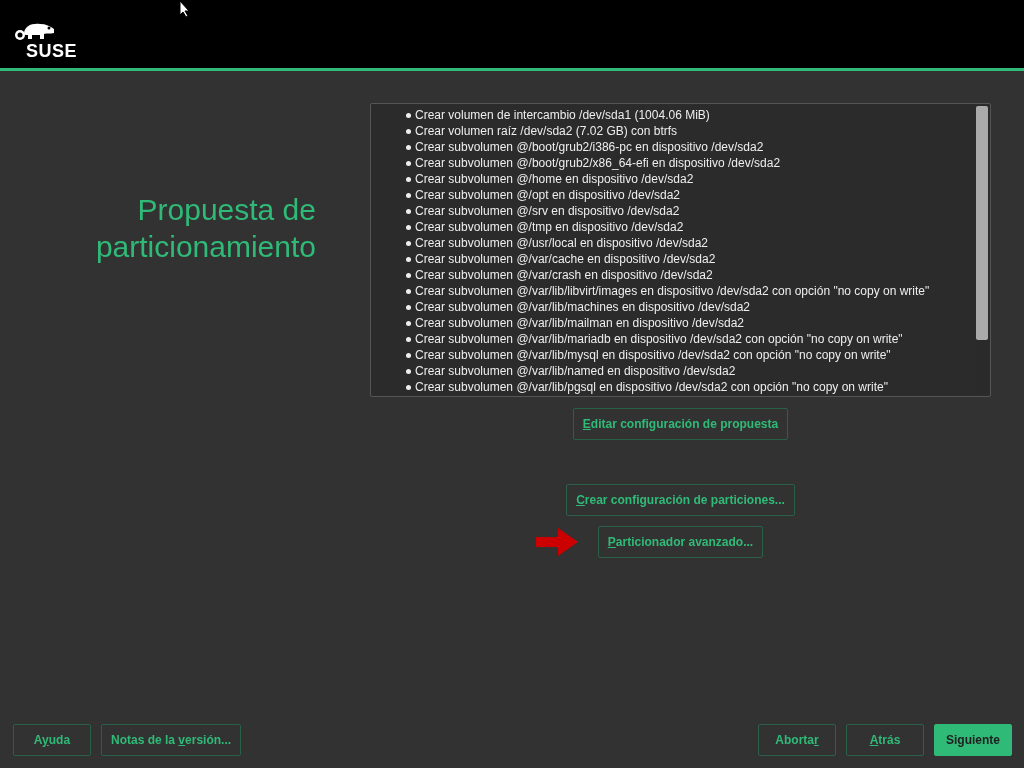 This screenshot has height=768, width=1024. I want to click on proposal-item: Crear subvolumen @/var/lib/mariadb en dispositivo /dev/sda2 con opción "no copy on write", so click(659, 339).